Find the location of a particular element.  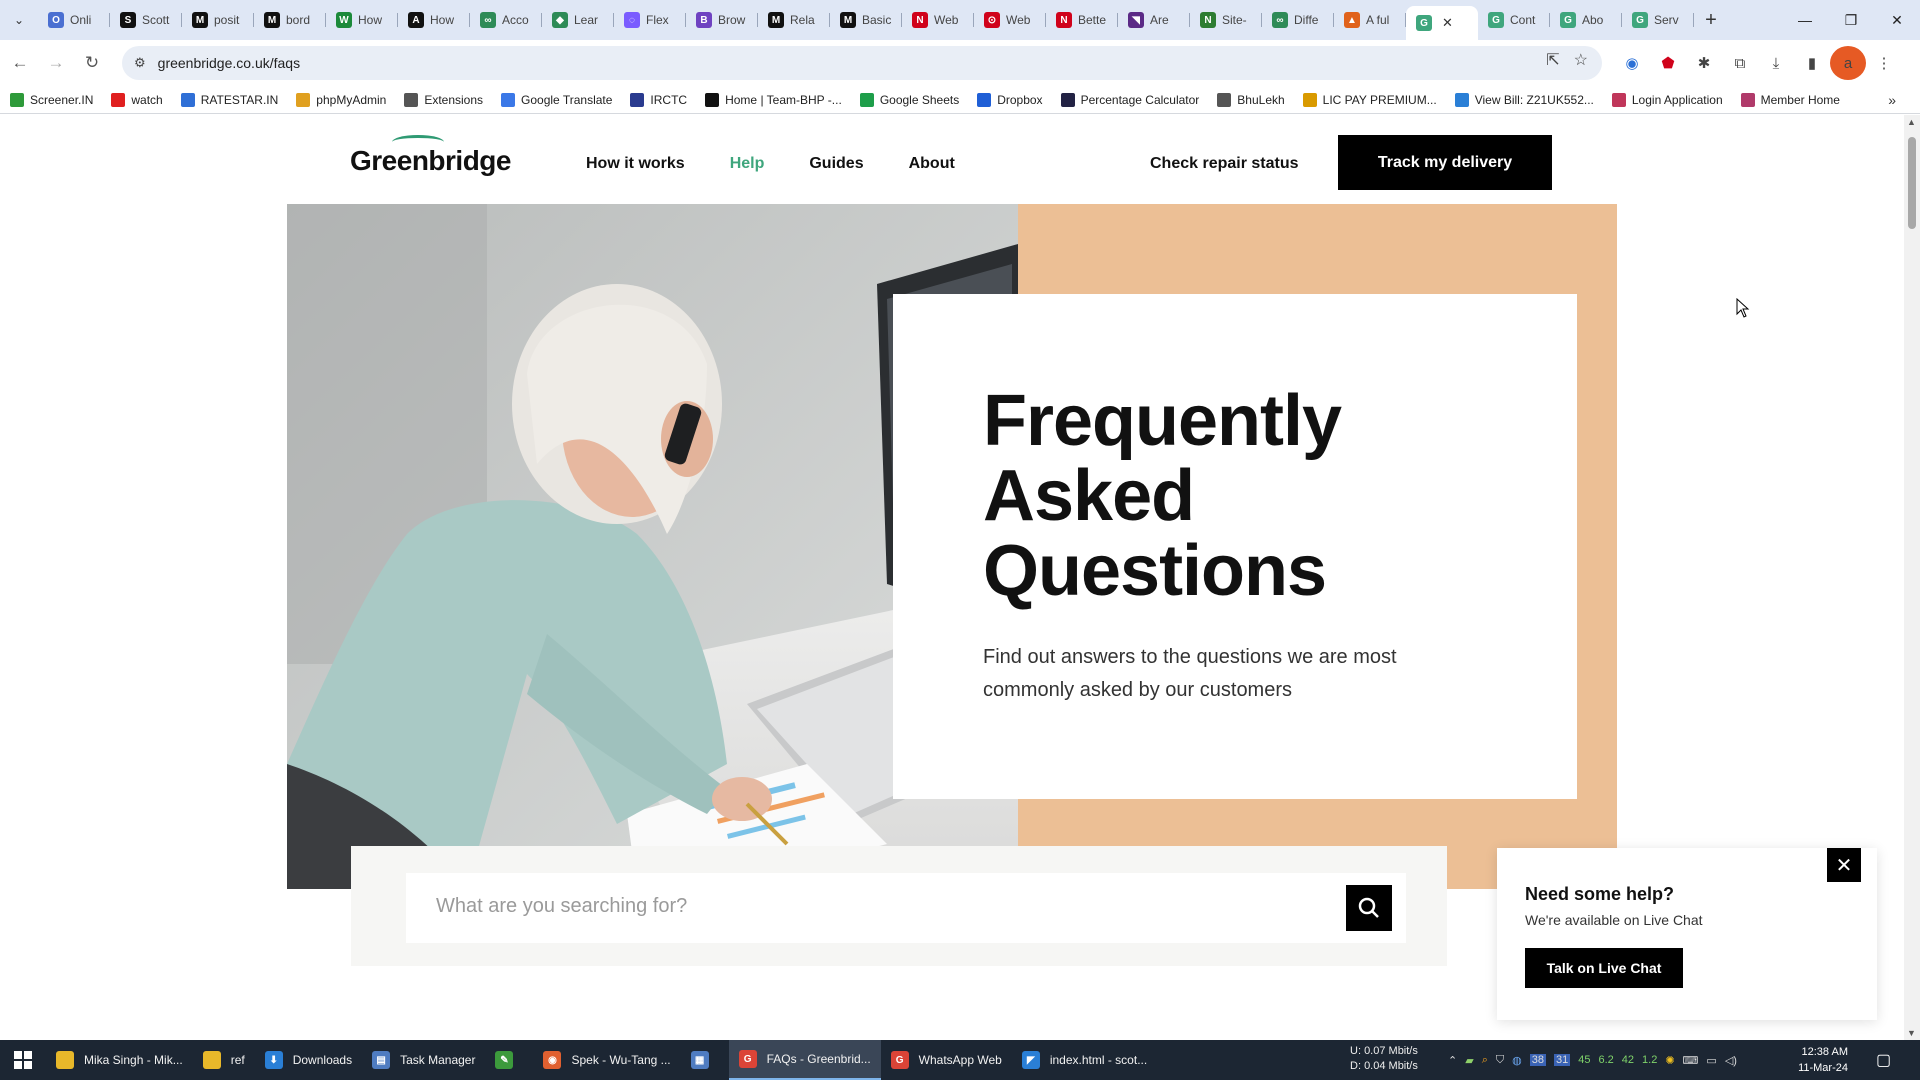

bookmark-item: Google Sheets is located at coordinates (909, 99).